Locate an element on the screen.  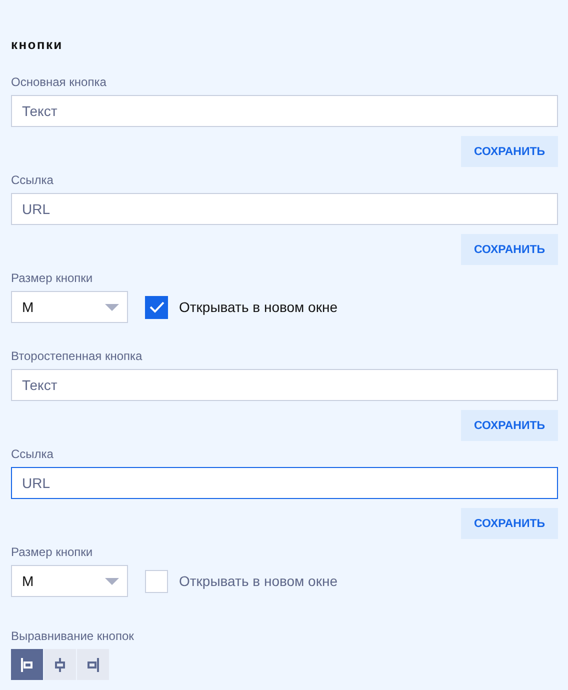
align-center-icon is located at coordinates (60, 665).